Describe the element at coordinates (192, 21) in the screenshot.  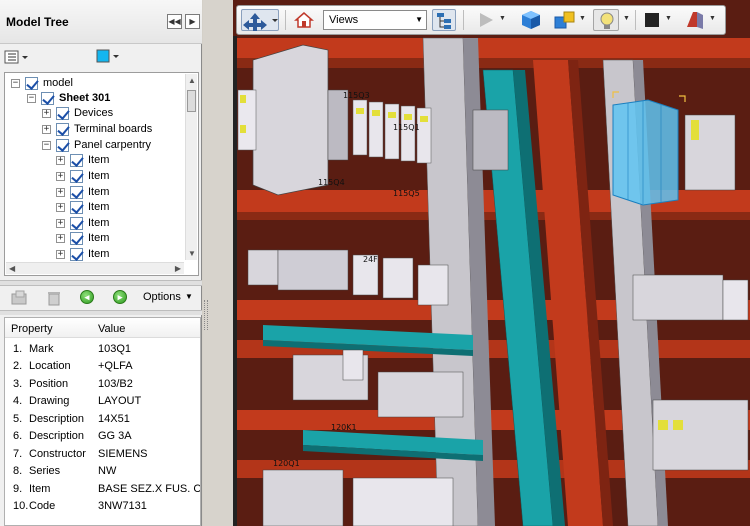
I see `next-panel-button: ▶` at that location.